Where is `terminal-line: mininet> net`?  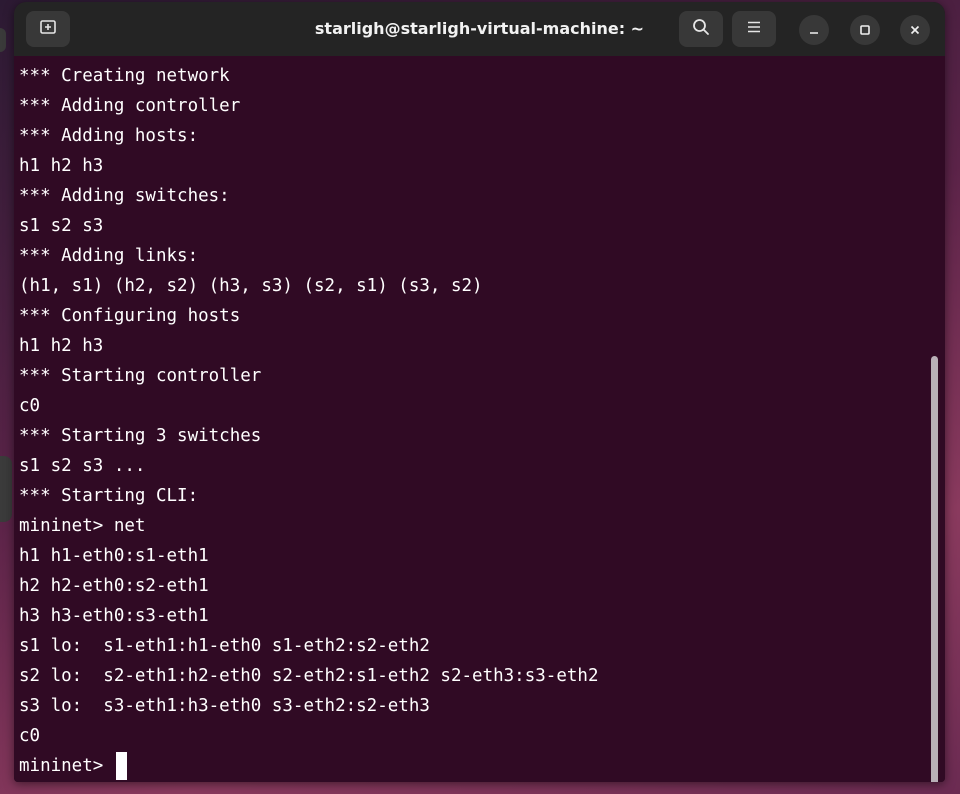
terminal-line: mininet> net is located at coordinates (82, 526).